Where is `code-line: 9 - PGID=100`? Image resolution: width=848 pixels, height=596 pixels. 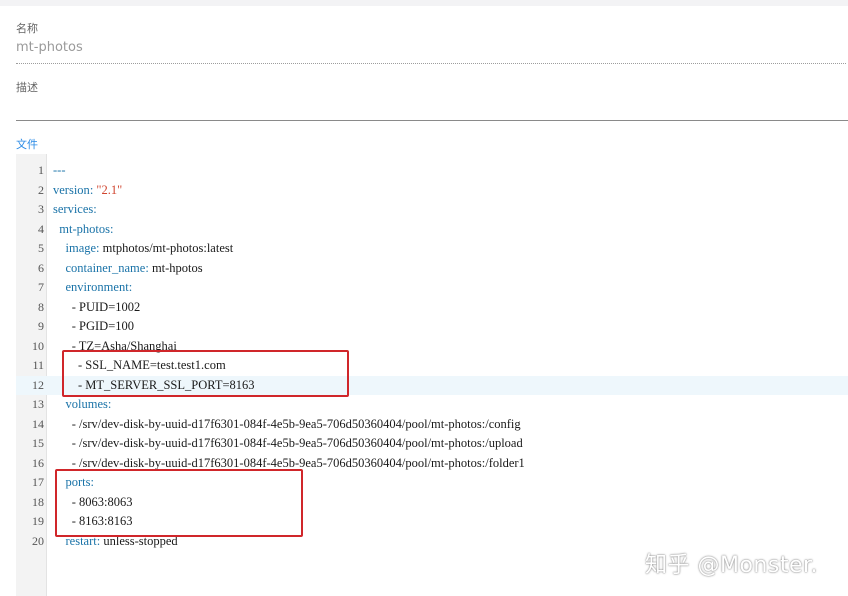
code-line: 9 - PGID=100 is located at coordinates (432, 327).